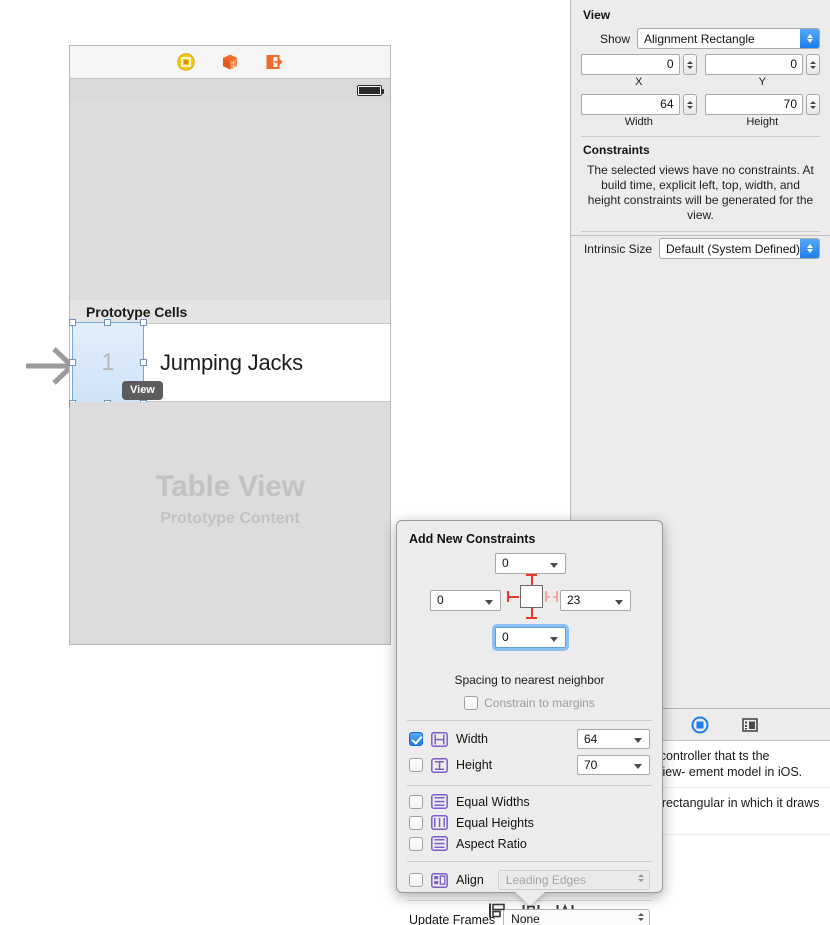 The height and width of the screenshot is (925, 830). I want to click on show-popup-button: Alignment Rectangle, so click(728, 38).